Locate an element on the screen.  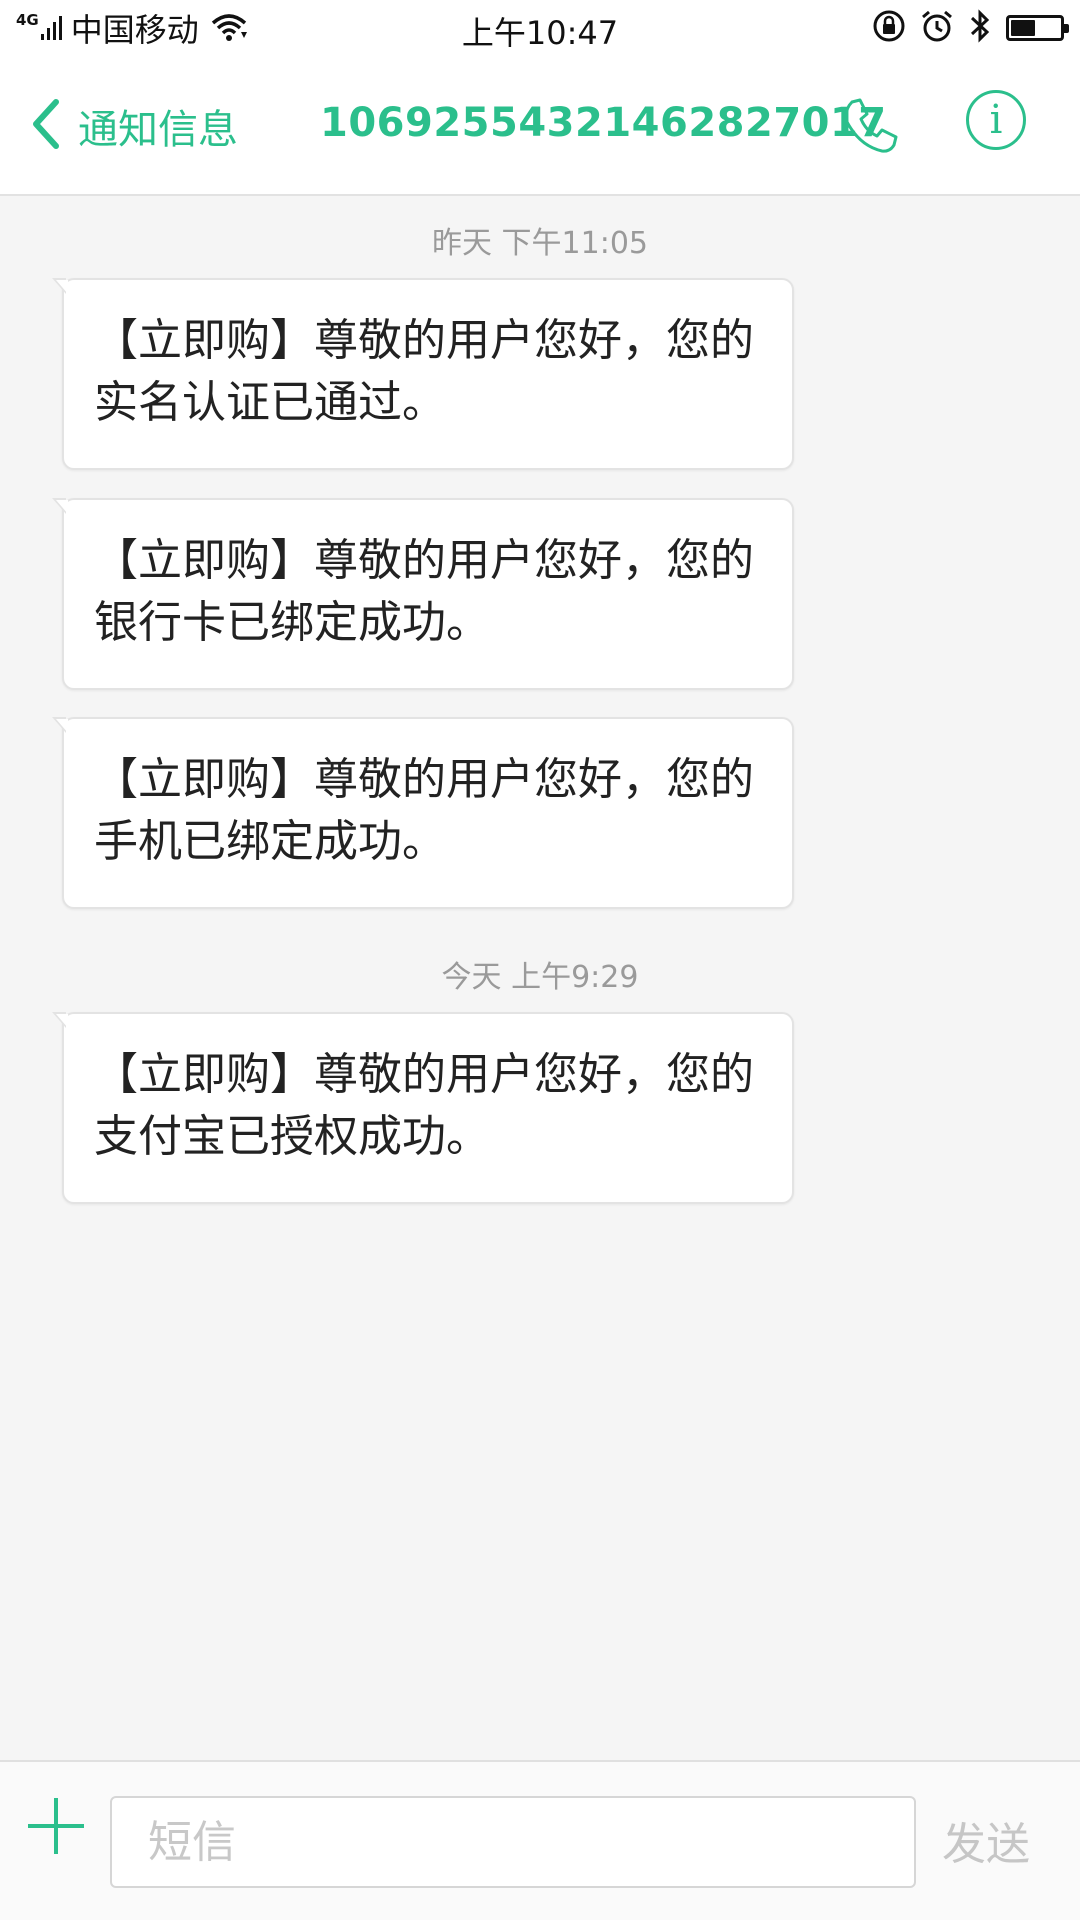
back-label: 通知信息 is located at coordinates (158, 130).